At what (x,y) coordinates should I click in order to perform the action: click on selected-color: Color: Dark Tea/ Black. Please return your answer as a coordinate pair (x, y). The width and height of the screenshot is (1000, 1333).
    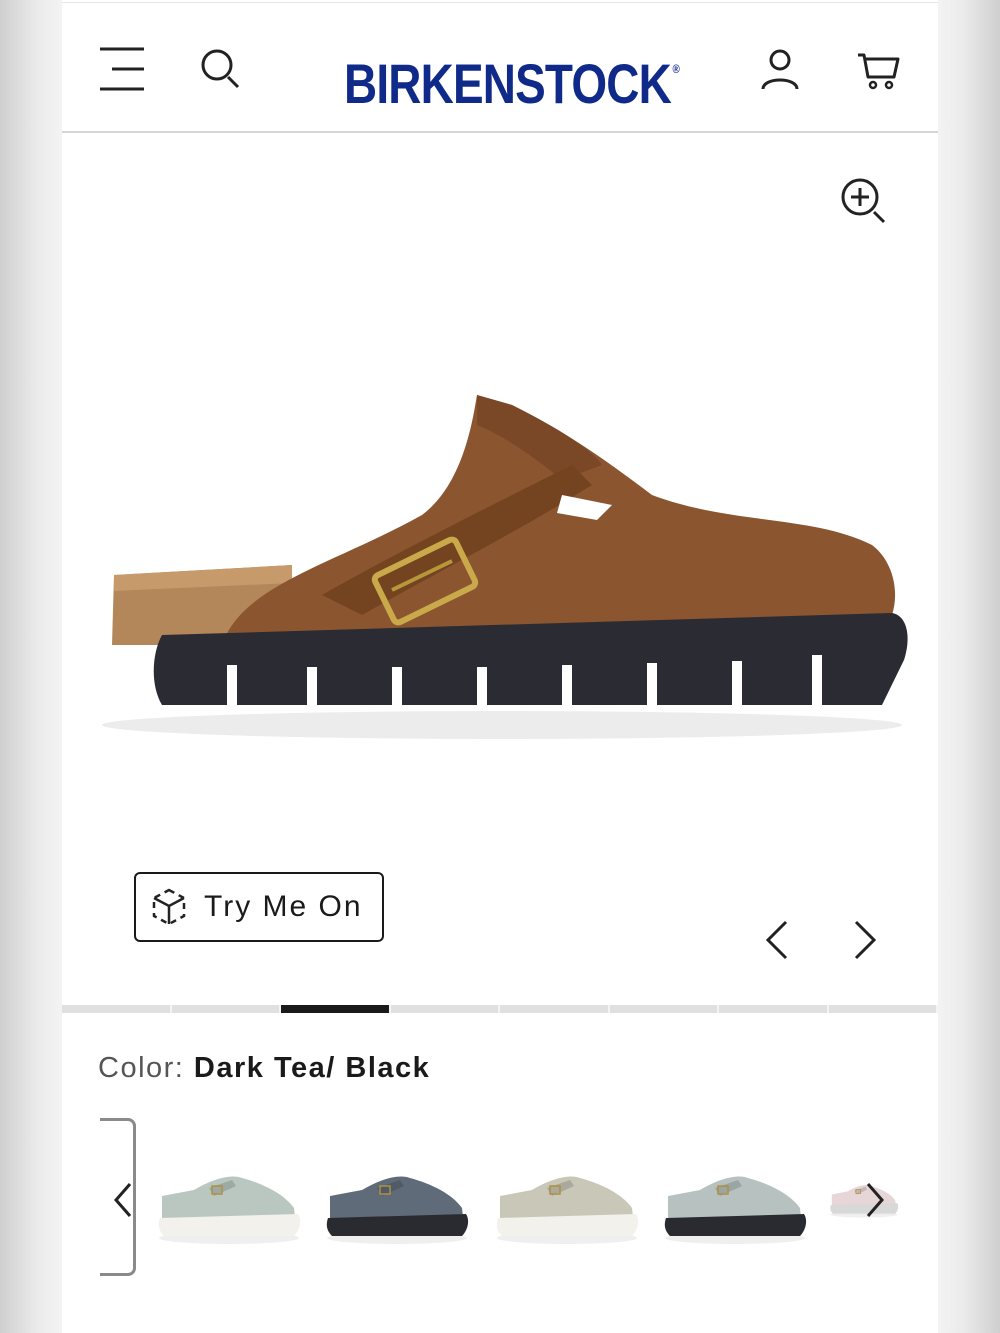
    Looking at the image, I should click on (264, 1070).